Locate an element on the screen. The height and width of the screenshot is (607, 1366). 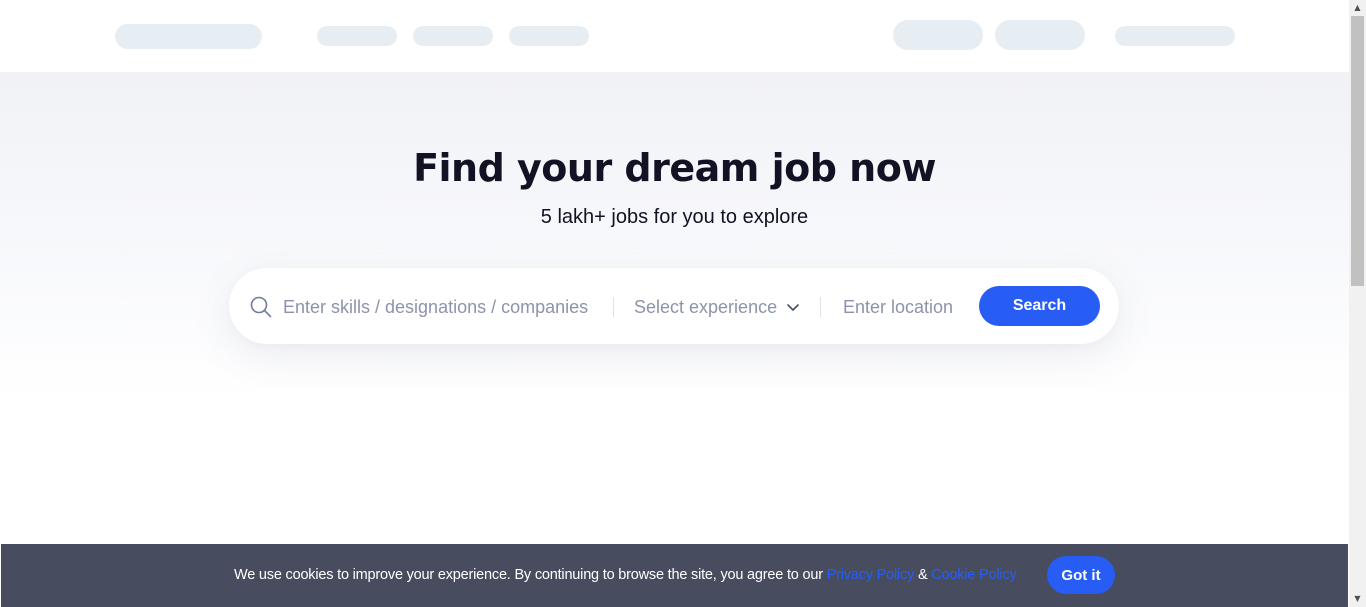
search-button: Search is located at coordinates (1039, 306).